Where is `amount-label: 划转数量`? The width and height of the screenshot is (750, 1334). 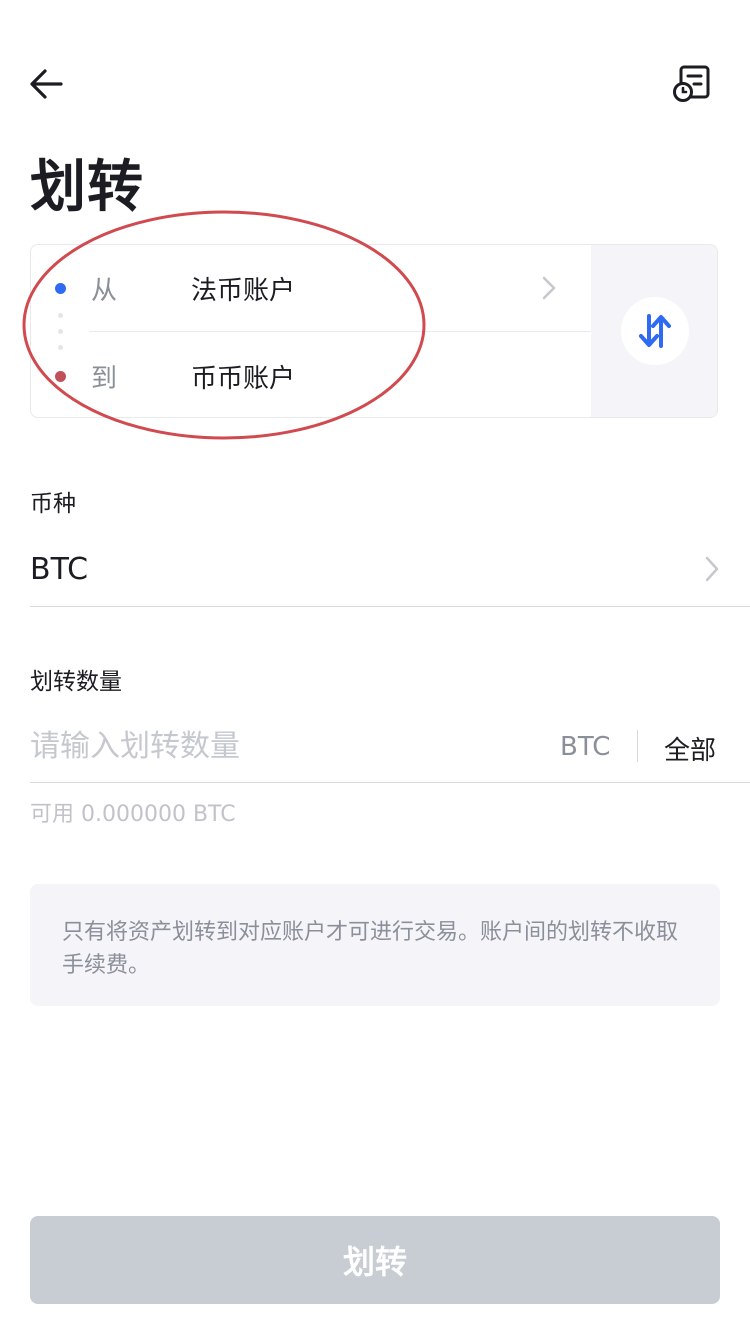
amount-label: 划转数量 is located at coordinates (76, 682).